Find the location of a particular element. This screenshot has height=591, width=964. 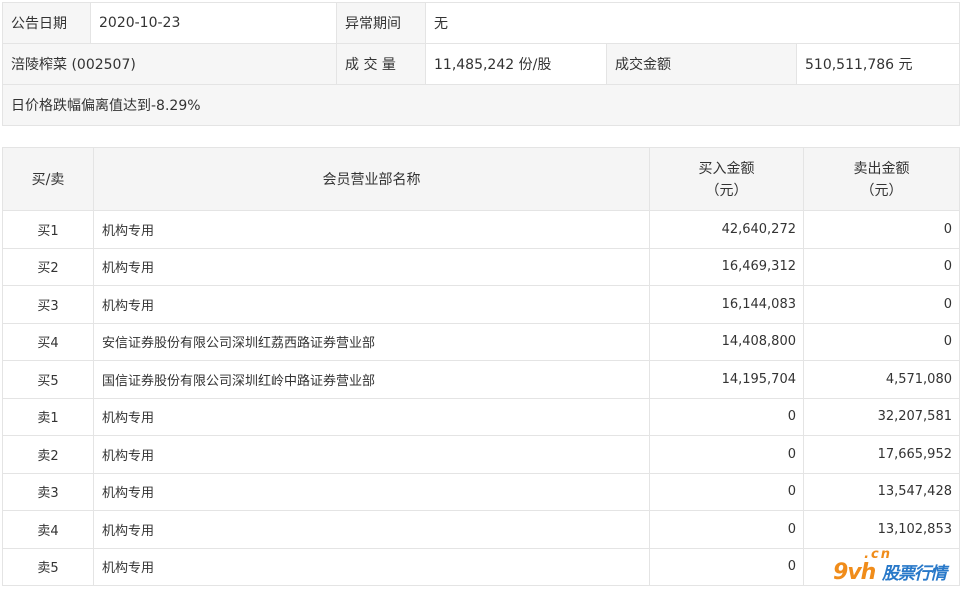

row-side: 买5 is located at coordinates (48, 379).